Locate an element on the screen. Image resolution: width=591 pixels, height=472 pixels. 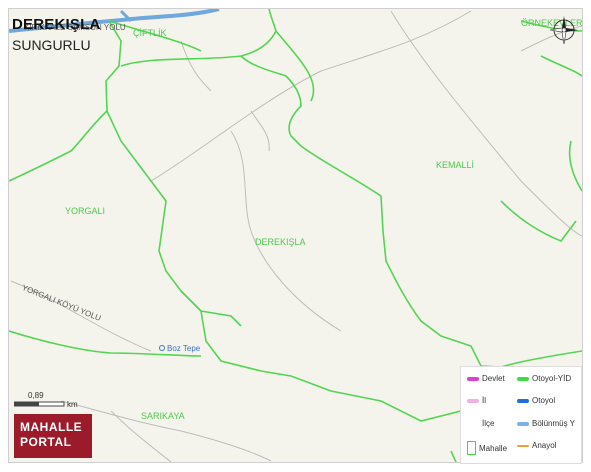
legend-item-il: İl is located at coordinates (476, 400).